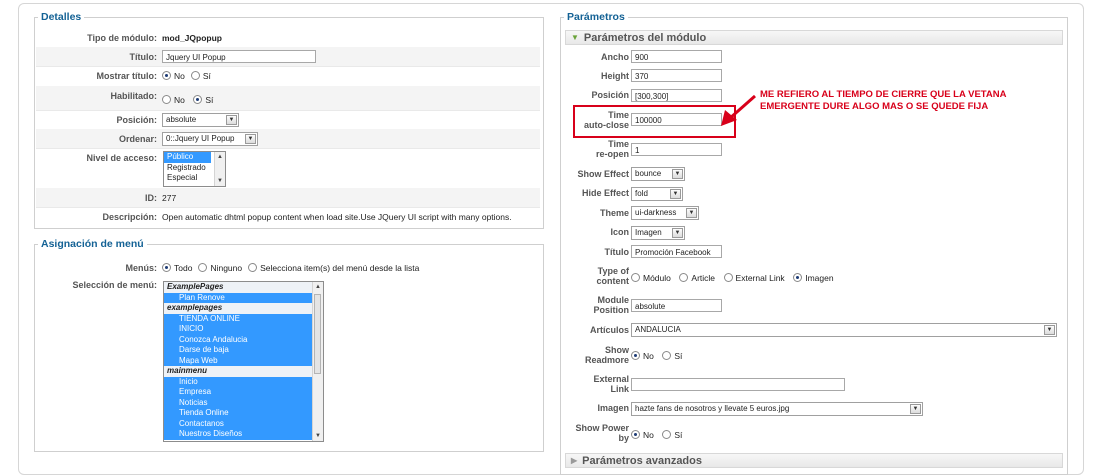 Image resolution: width=1100 pixels, height=475 pixels. Describe the element at coordinates (173, 76) in the screenshot. I see `mostrar-no-option: No` at that location.